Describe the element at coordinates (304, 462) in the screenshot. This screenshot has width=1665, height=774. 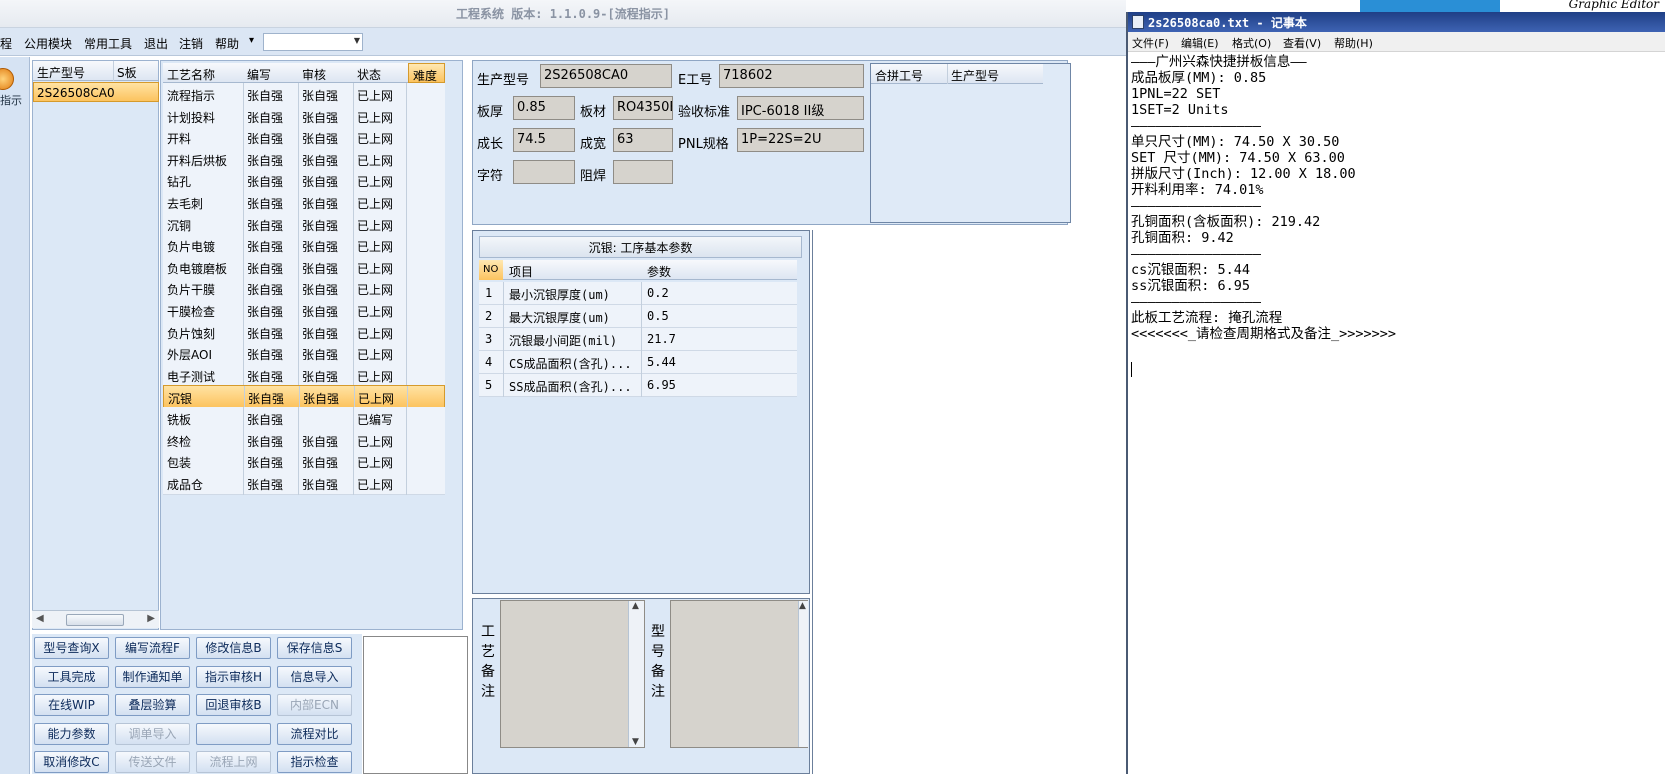
I see `process-row: 包装 张自强 张自强 已上网` at that location.